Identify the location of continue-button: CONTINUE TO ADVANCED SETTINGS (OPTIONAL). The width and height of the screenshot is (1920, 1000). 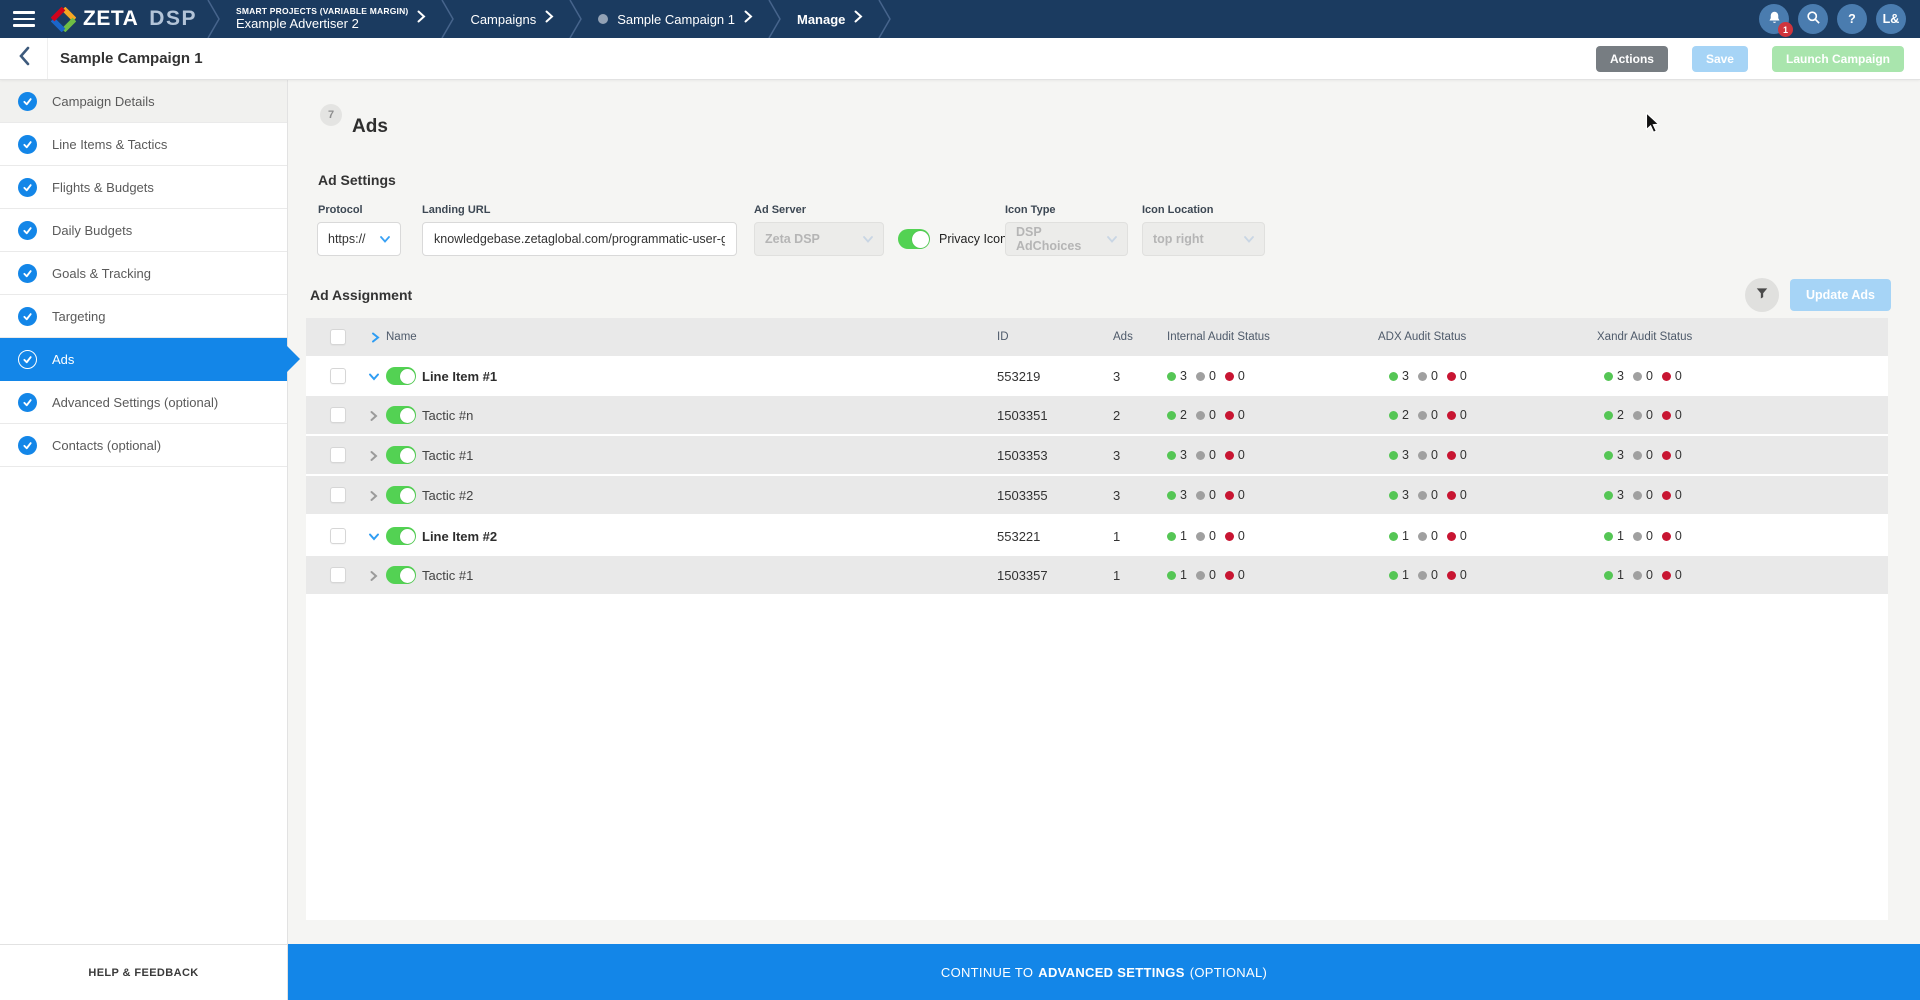
(1104, 972).